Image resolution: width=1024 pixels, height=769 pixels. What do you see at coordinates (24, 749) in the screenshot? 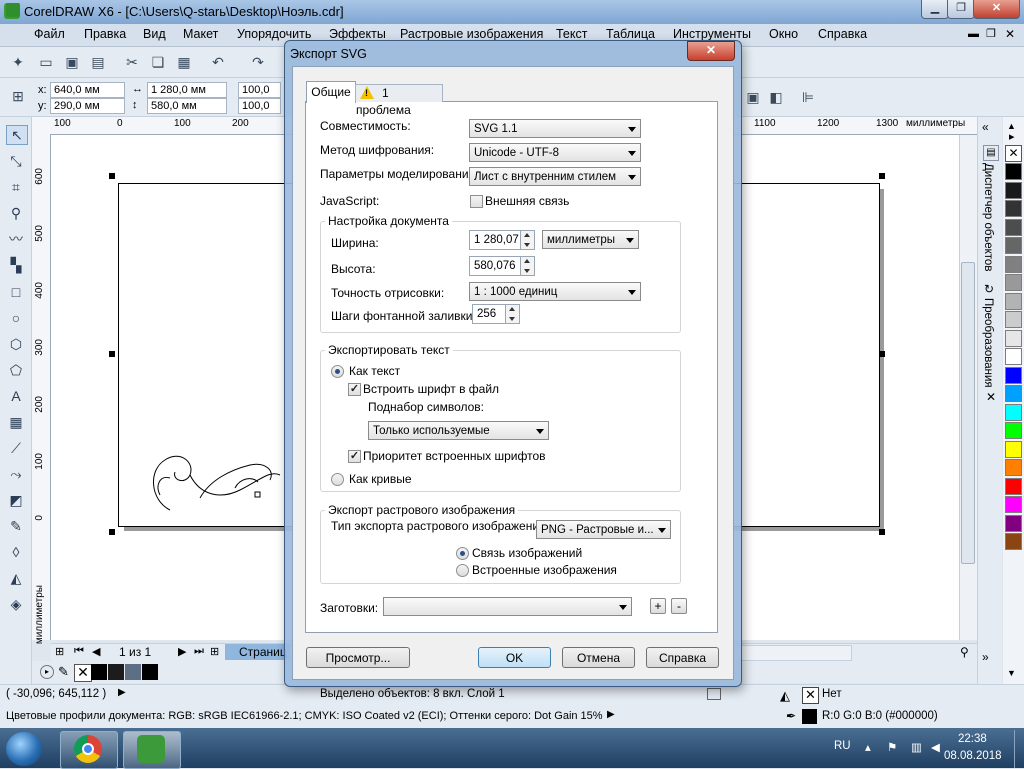
I see `start-button` at bounding box center [24, 749].